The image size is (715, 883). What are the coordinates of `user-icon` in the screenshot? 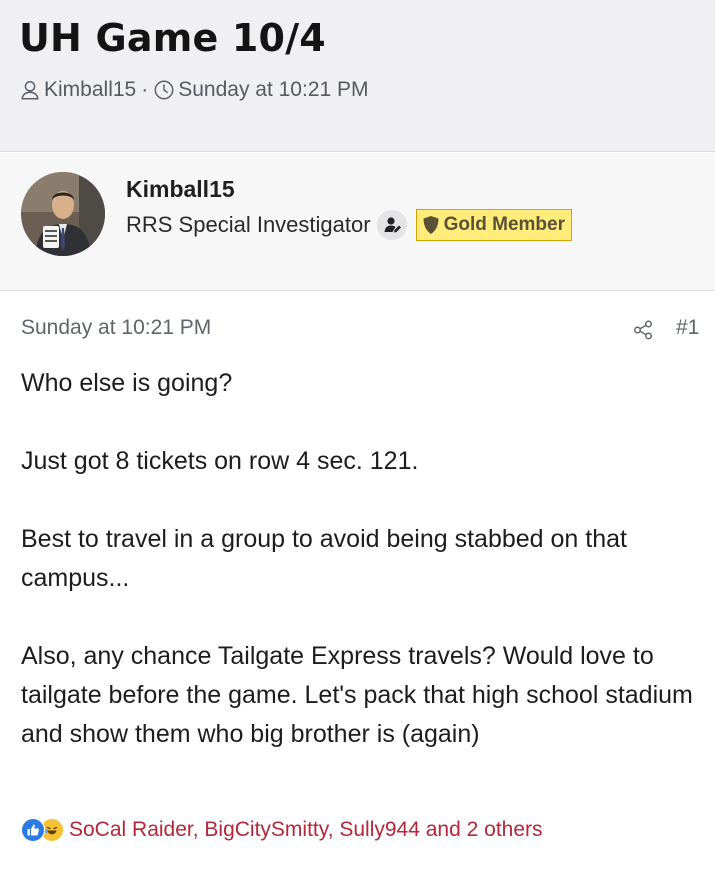 It's located at (30, 90).